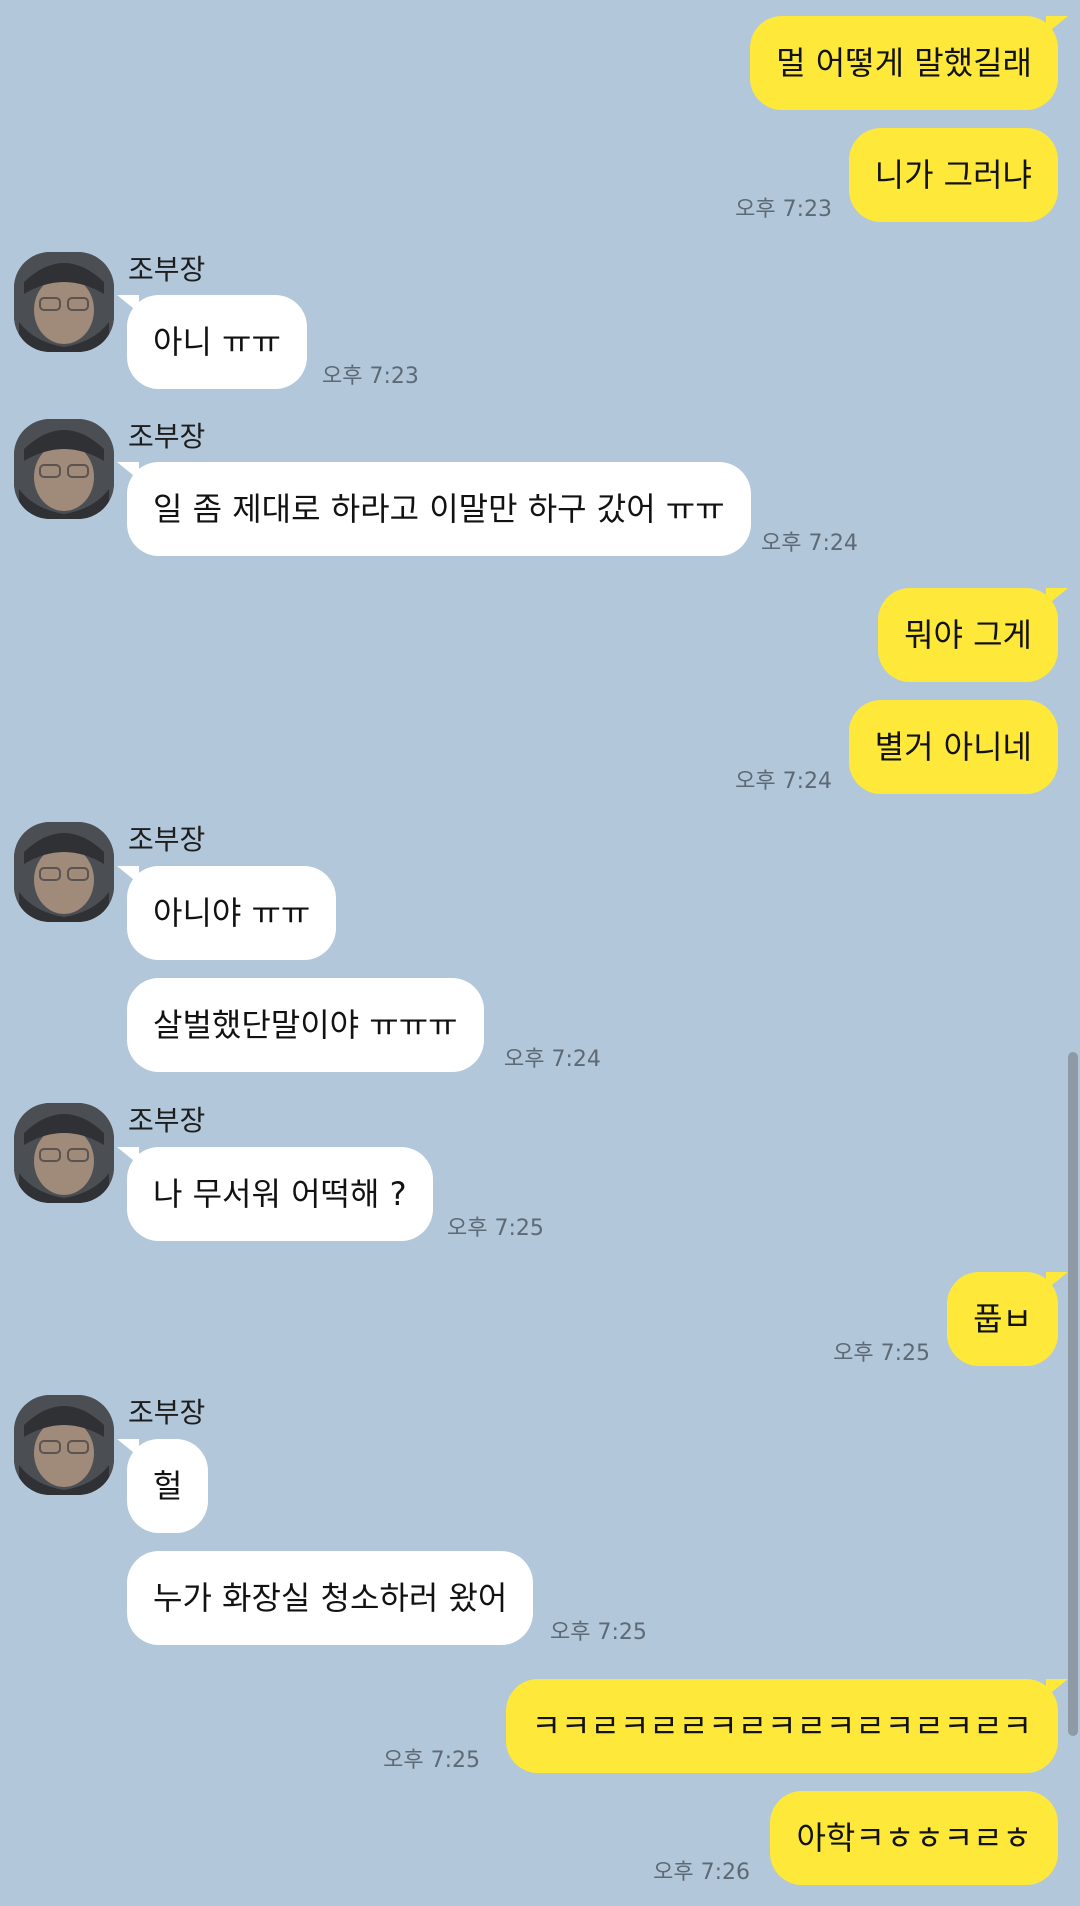  What do you see at coordinates (305, 1025) in the screenshot?
I see `incoming-message-bubble: 살벌했단말이야 ㅠㅠㅠ` at bounding box center [305, 1025].